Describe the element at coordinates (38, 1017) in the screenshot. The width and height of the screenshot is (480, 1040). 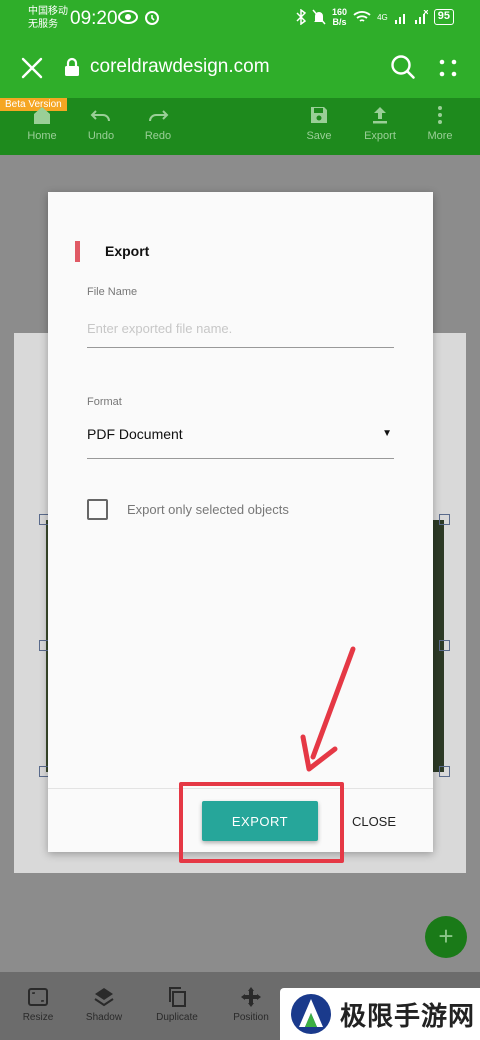
I see `resize-label: Resize` at that location.